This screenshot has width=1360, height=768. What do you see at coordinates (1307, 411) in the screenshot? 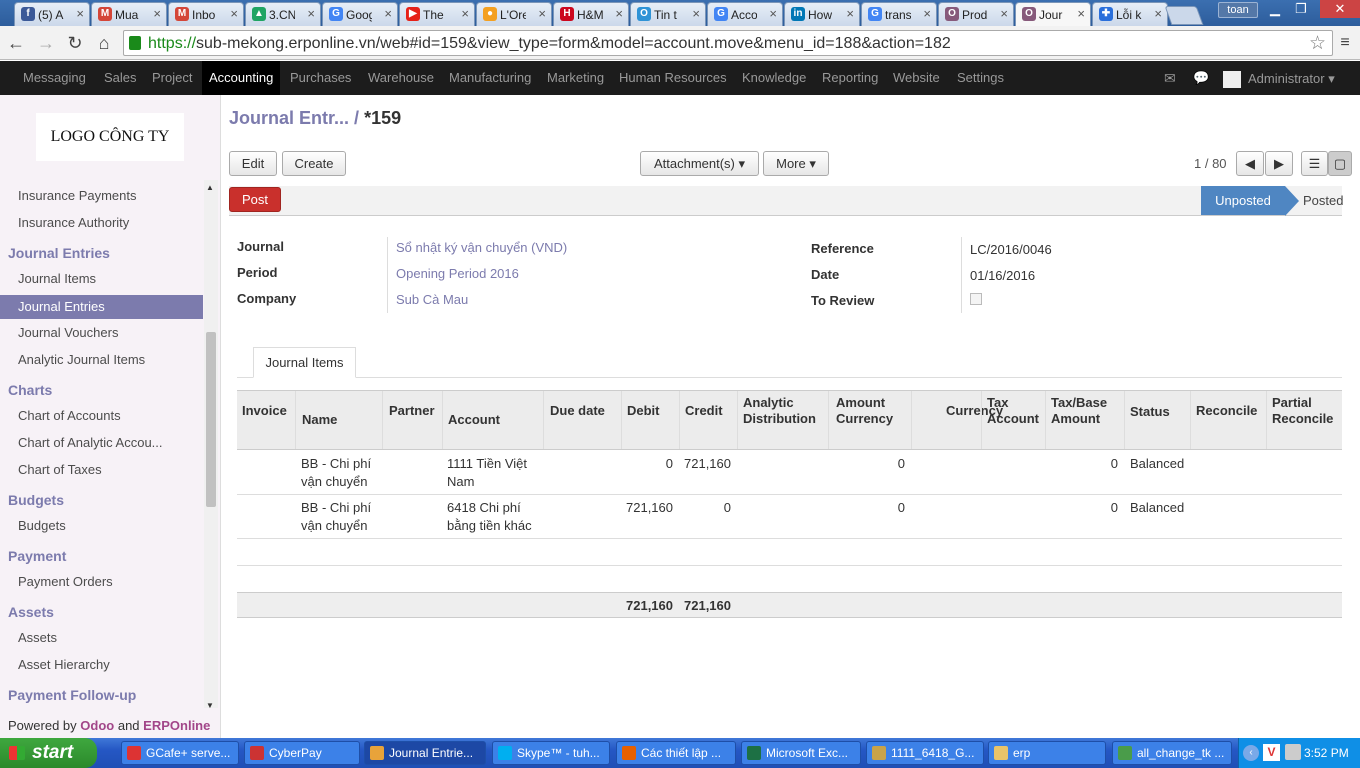
I see `column-header: Partial Reconcile` at bounding box center [1307, 411].